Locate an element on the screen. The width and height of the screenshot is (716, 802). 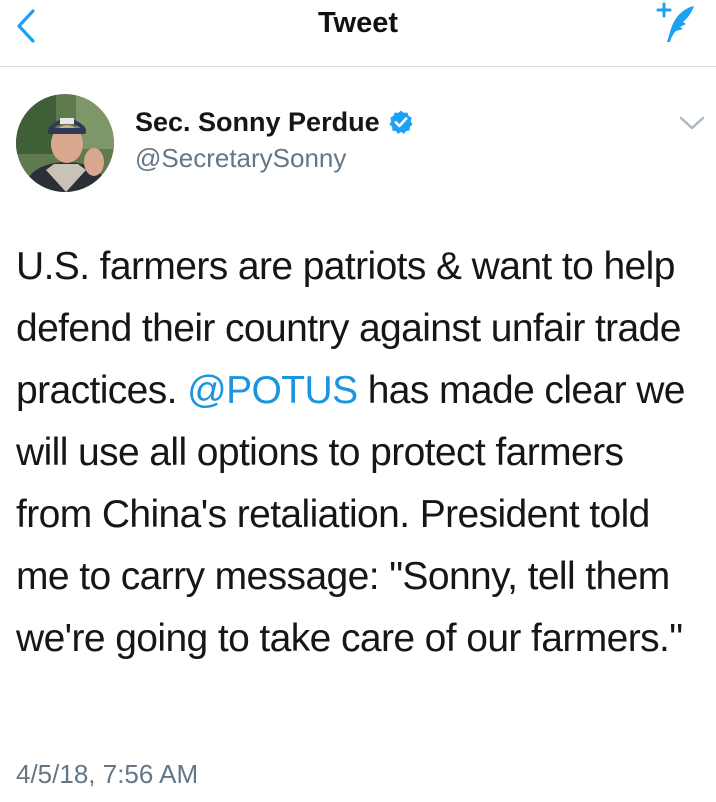
navigation-bar: Tweet is located at coordinates (358, 33).